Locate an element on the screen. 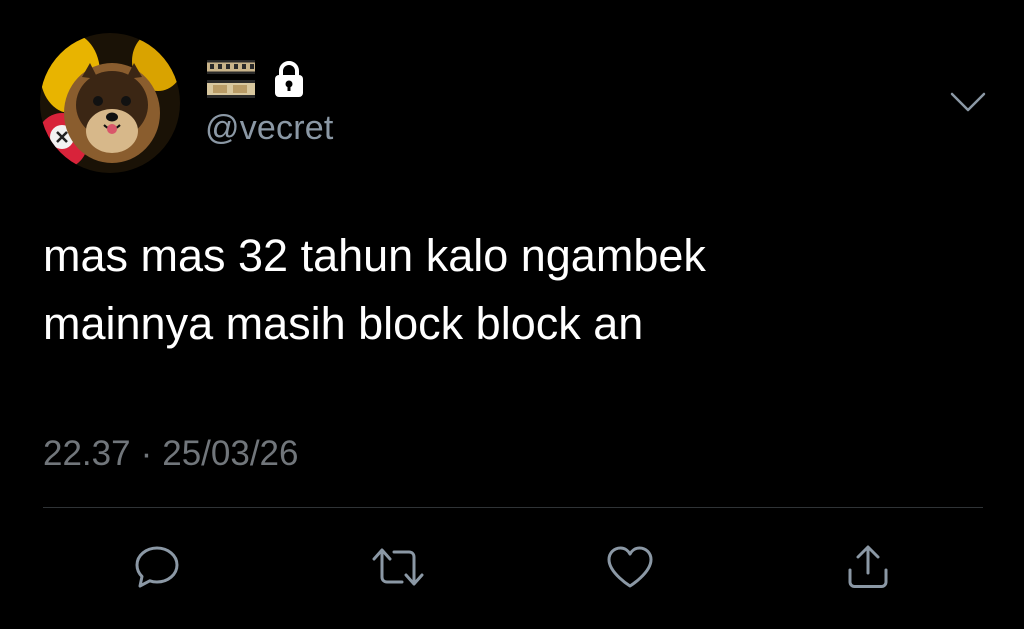 The image size is (1024, 629). retweet-button is located at coordinates (398, 567).